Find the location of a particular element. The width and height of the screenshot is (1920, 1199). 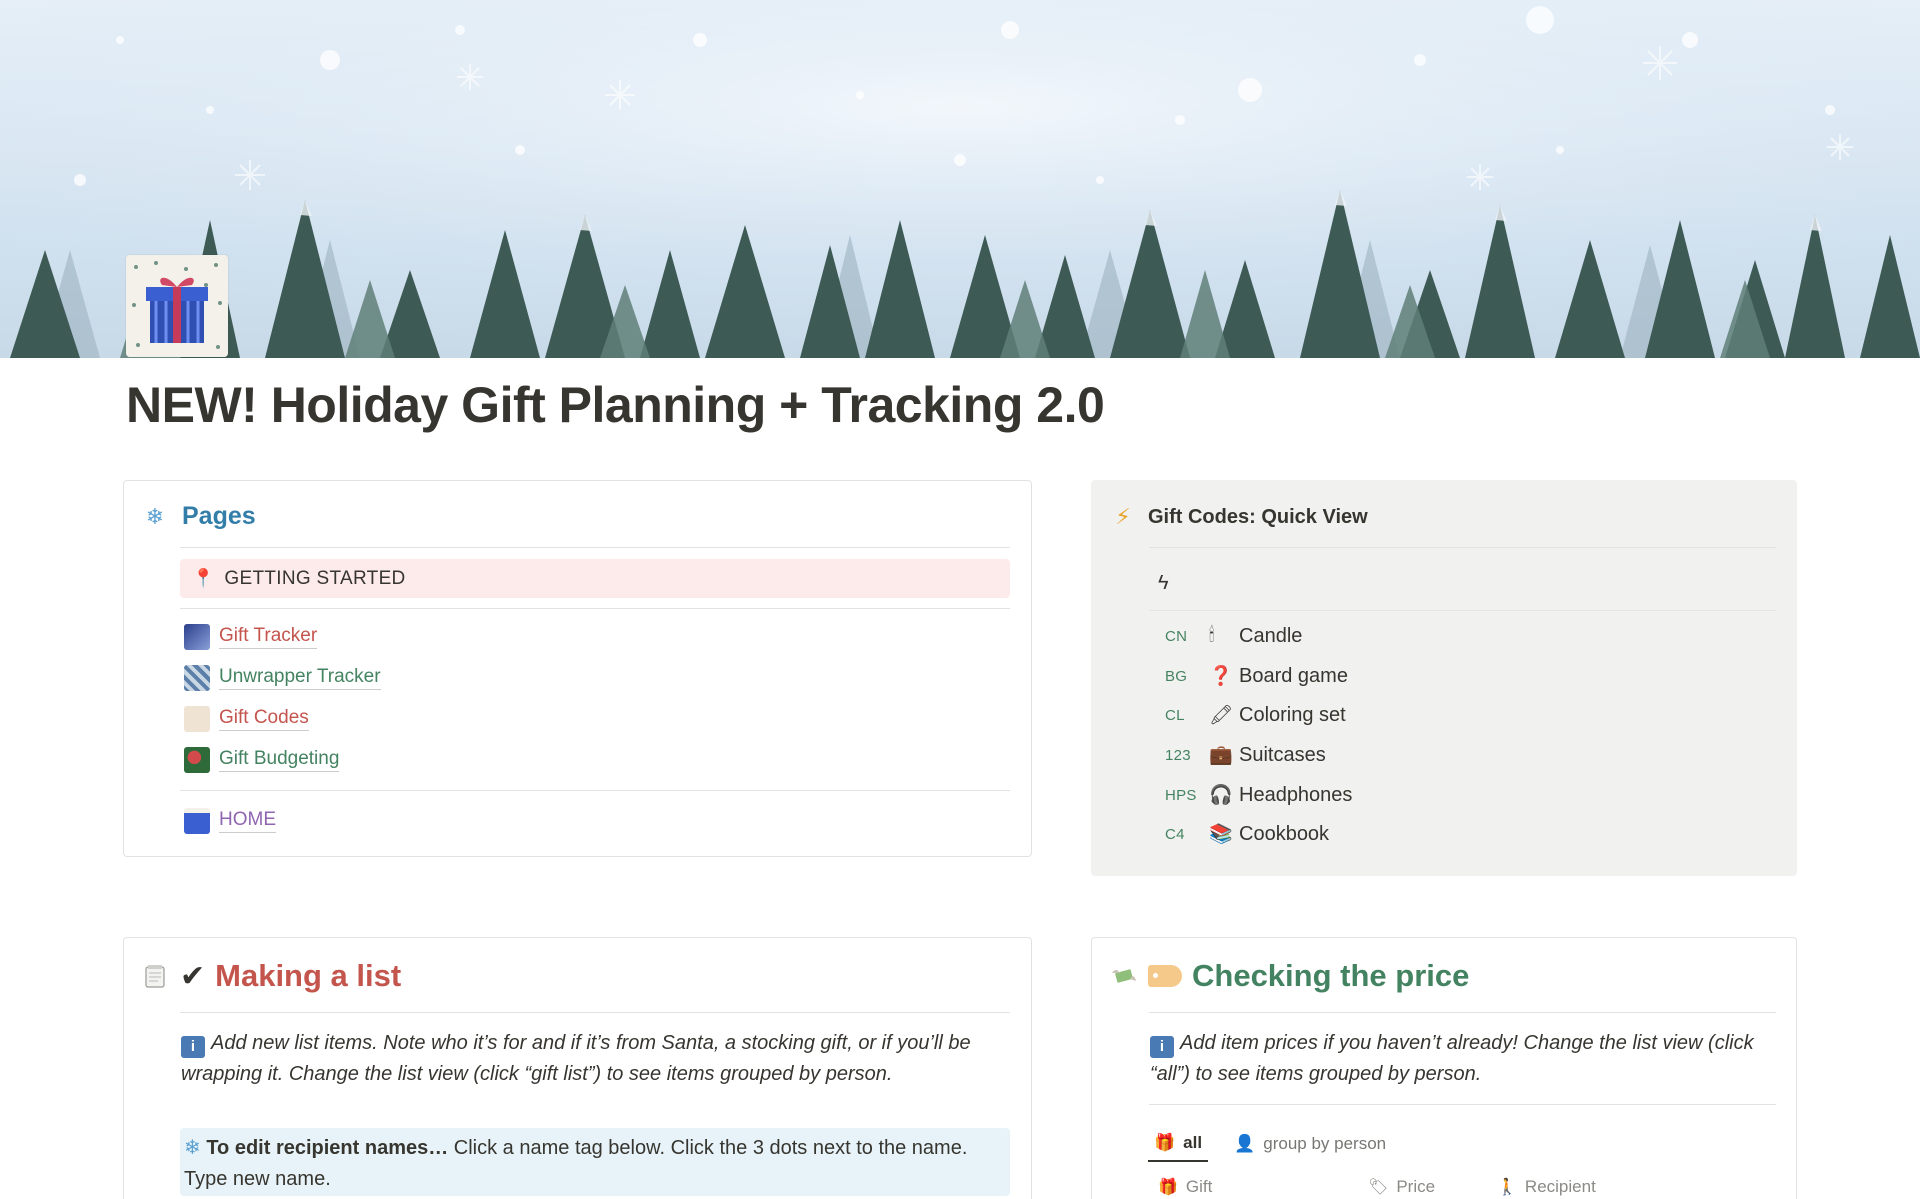

column-header-recipient: 🚶 Recipient is located at coordinates (1546, 1187).